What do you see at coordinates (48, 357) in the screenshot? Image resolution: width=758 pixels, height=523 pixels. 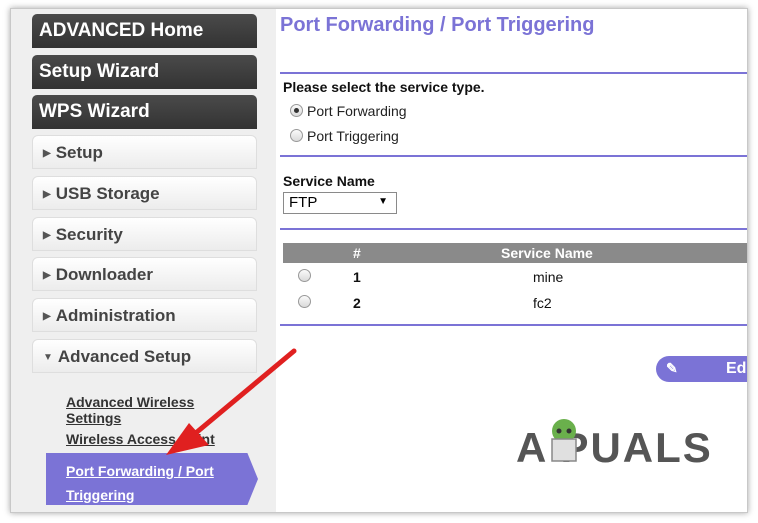 I see `triangle-down-icon: ▼` at bounding box center [48, 357].